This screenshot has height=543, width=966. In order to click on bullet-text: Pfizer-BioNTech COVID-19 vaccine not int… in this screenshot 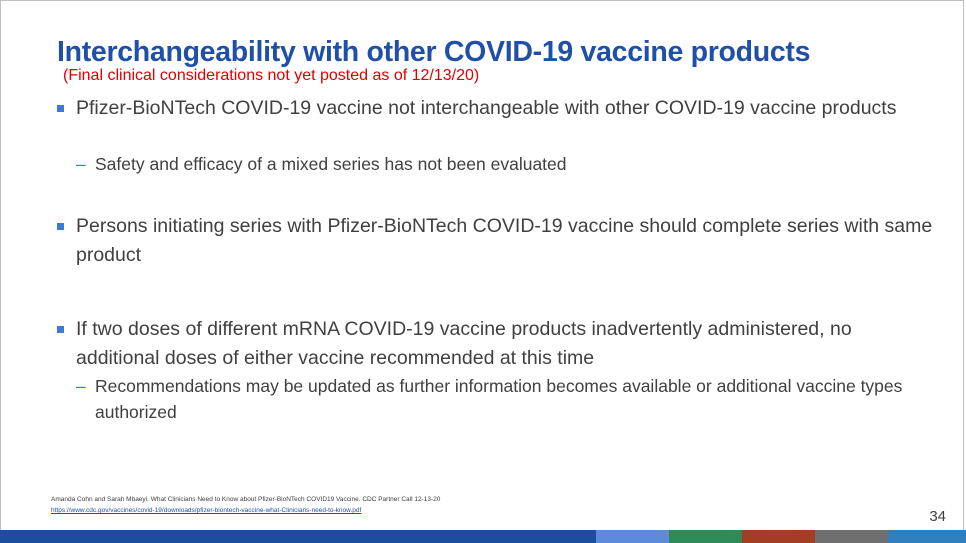, I will do `click(486, 108)`.